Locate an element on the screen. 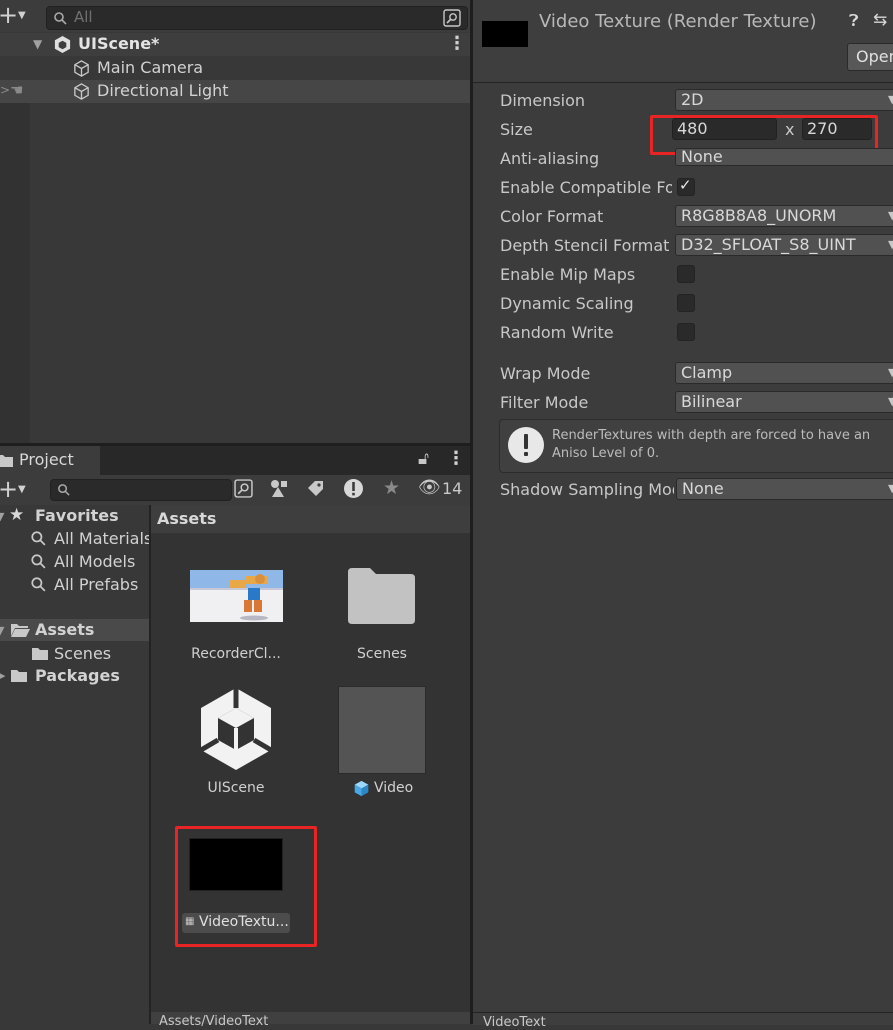 This screenshot has width=893, height=1030. inspector-preview-bar: VideoText is located at coordinates (683, 1021).